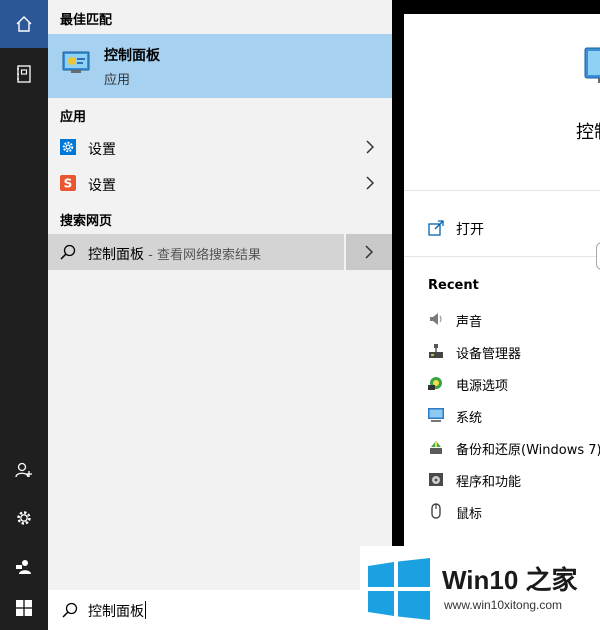 Image resolution: width=600 pixels, height=630 pixels. I want to click on scroll-handle, so click(598, 256).